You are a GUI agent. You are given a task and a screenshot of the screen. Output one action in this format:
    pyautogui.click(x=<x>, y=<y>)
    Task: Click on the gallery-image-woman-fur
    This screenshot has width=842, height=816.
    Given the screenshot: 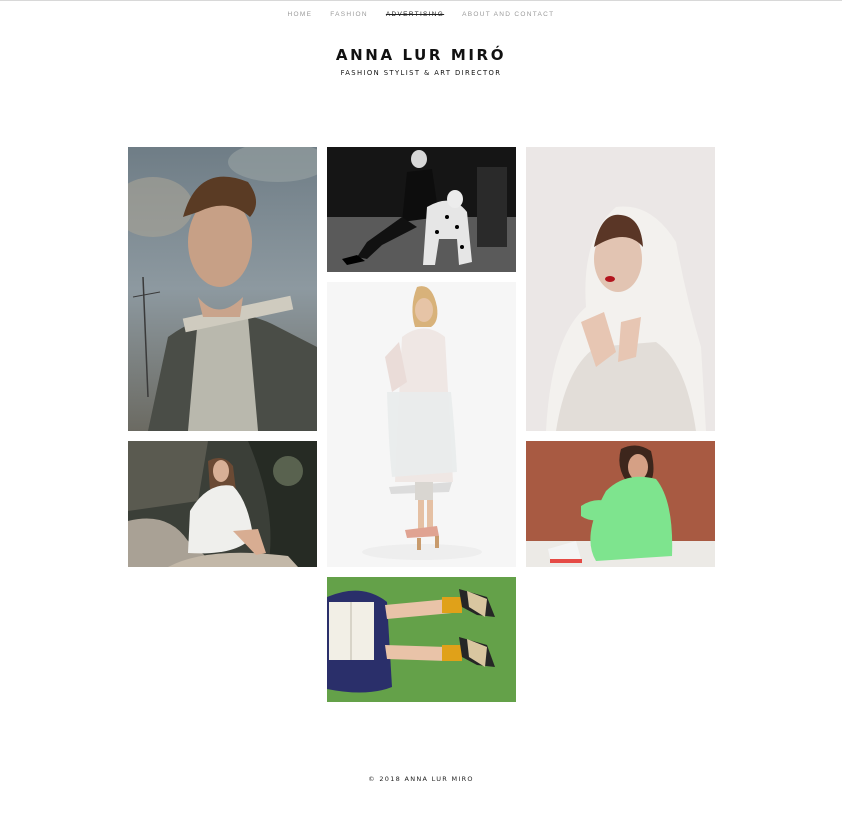 What is the action you would take?
    pyautogui.click(x=620, y=289)
    